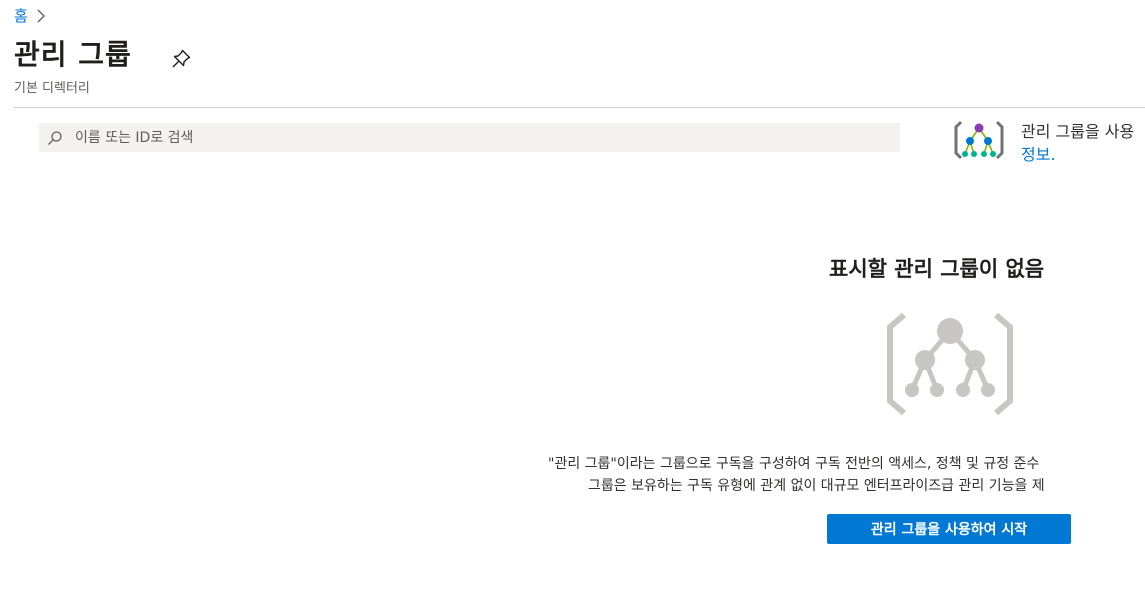 The width and height of the screenshot is (1145, 610). I want to click on info-panel: 관리 그룹을 사용 정보., so click(1048, 141).